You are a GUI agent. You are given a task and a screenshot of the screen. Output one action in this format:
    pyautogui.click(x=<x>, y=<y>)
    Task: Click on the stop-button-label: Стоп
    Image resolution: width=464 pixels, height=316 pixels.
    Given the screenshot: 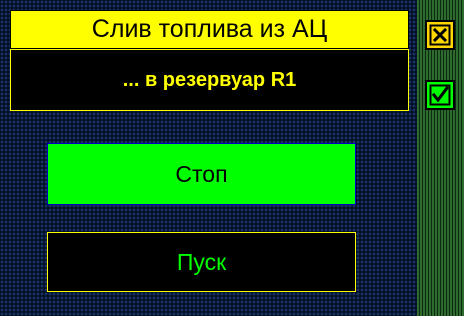 What is the action you would take?
    pyautogui.click(x=201, y=173)
    